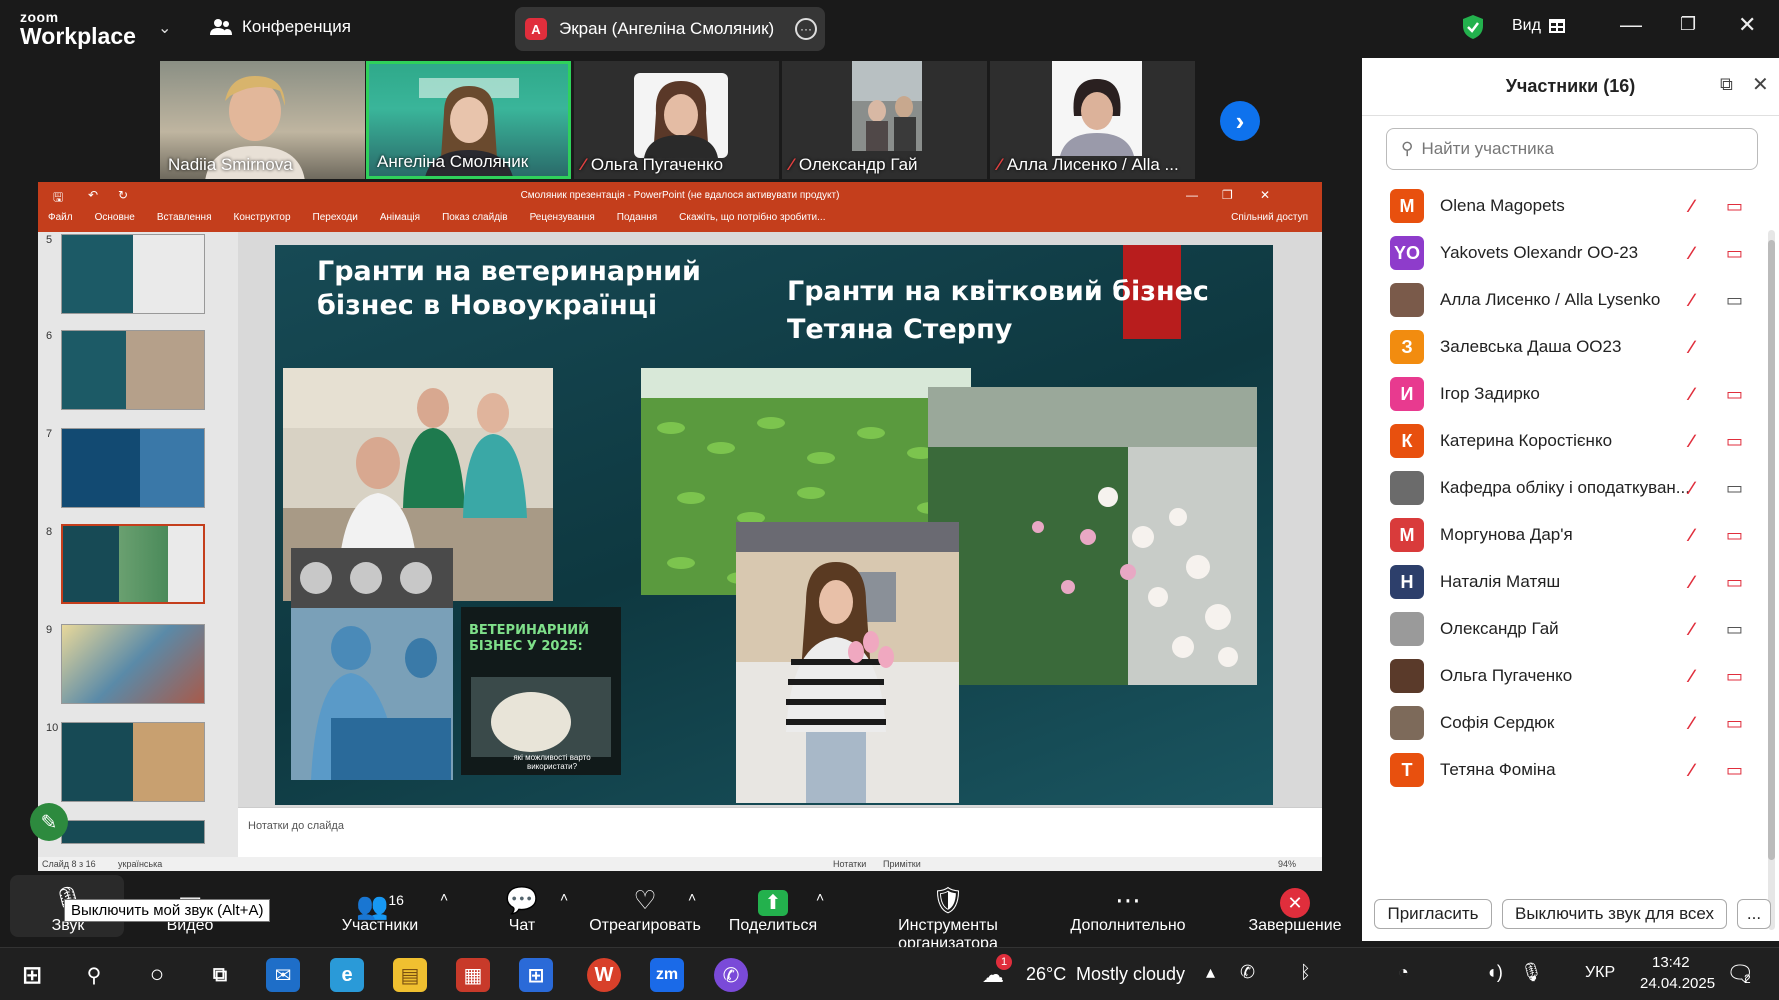  What do you see at coordinates (115, 217) in the screenshot?
I see `tab-home: Основне` at bounding box center [115, 217].